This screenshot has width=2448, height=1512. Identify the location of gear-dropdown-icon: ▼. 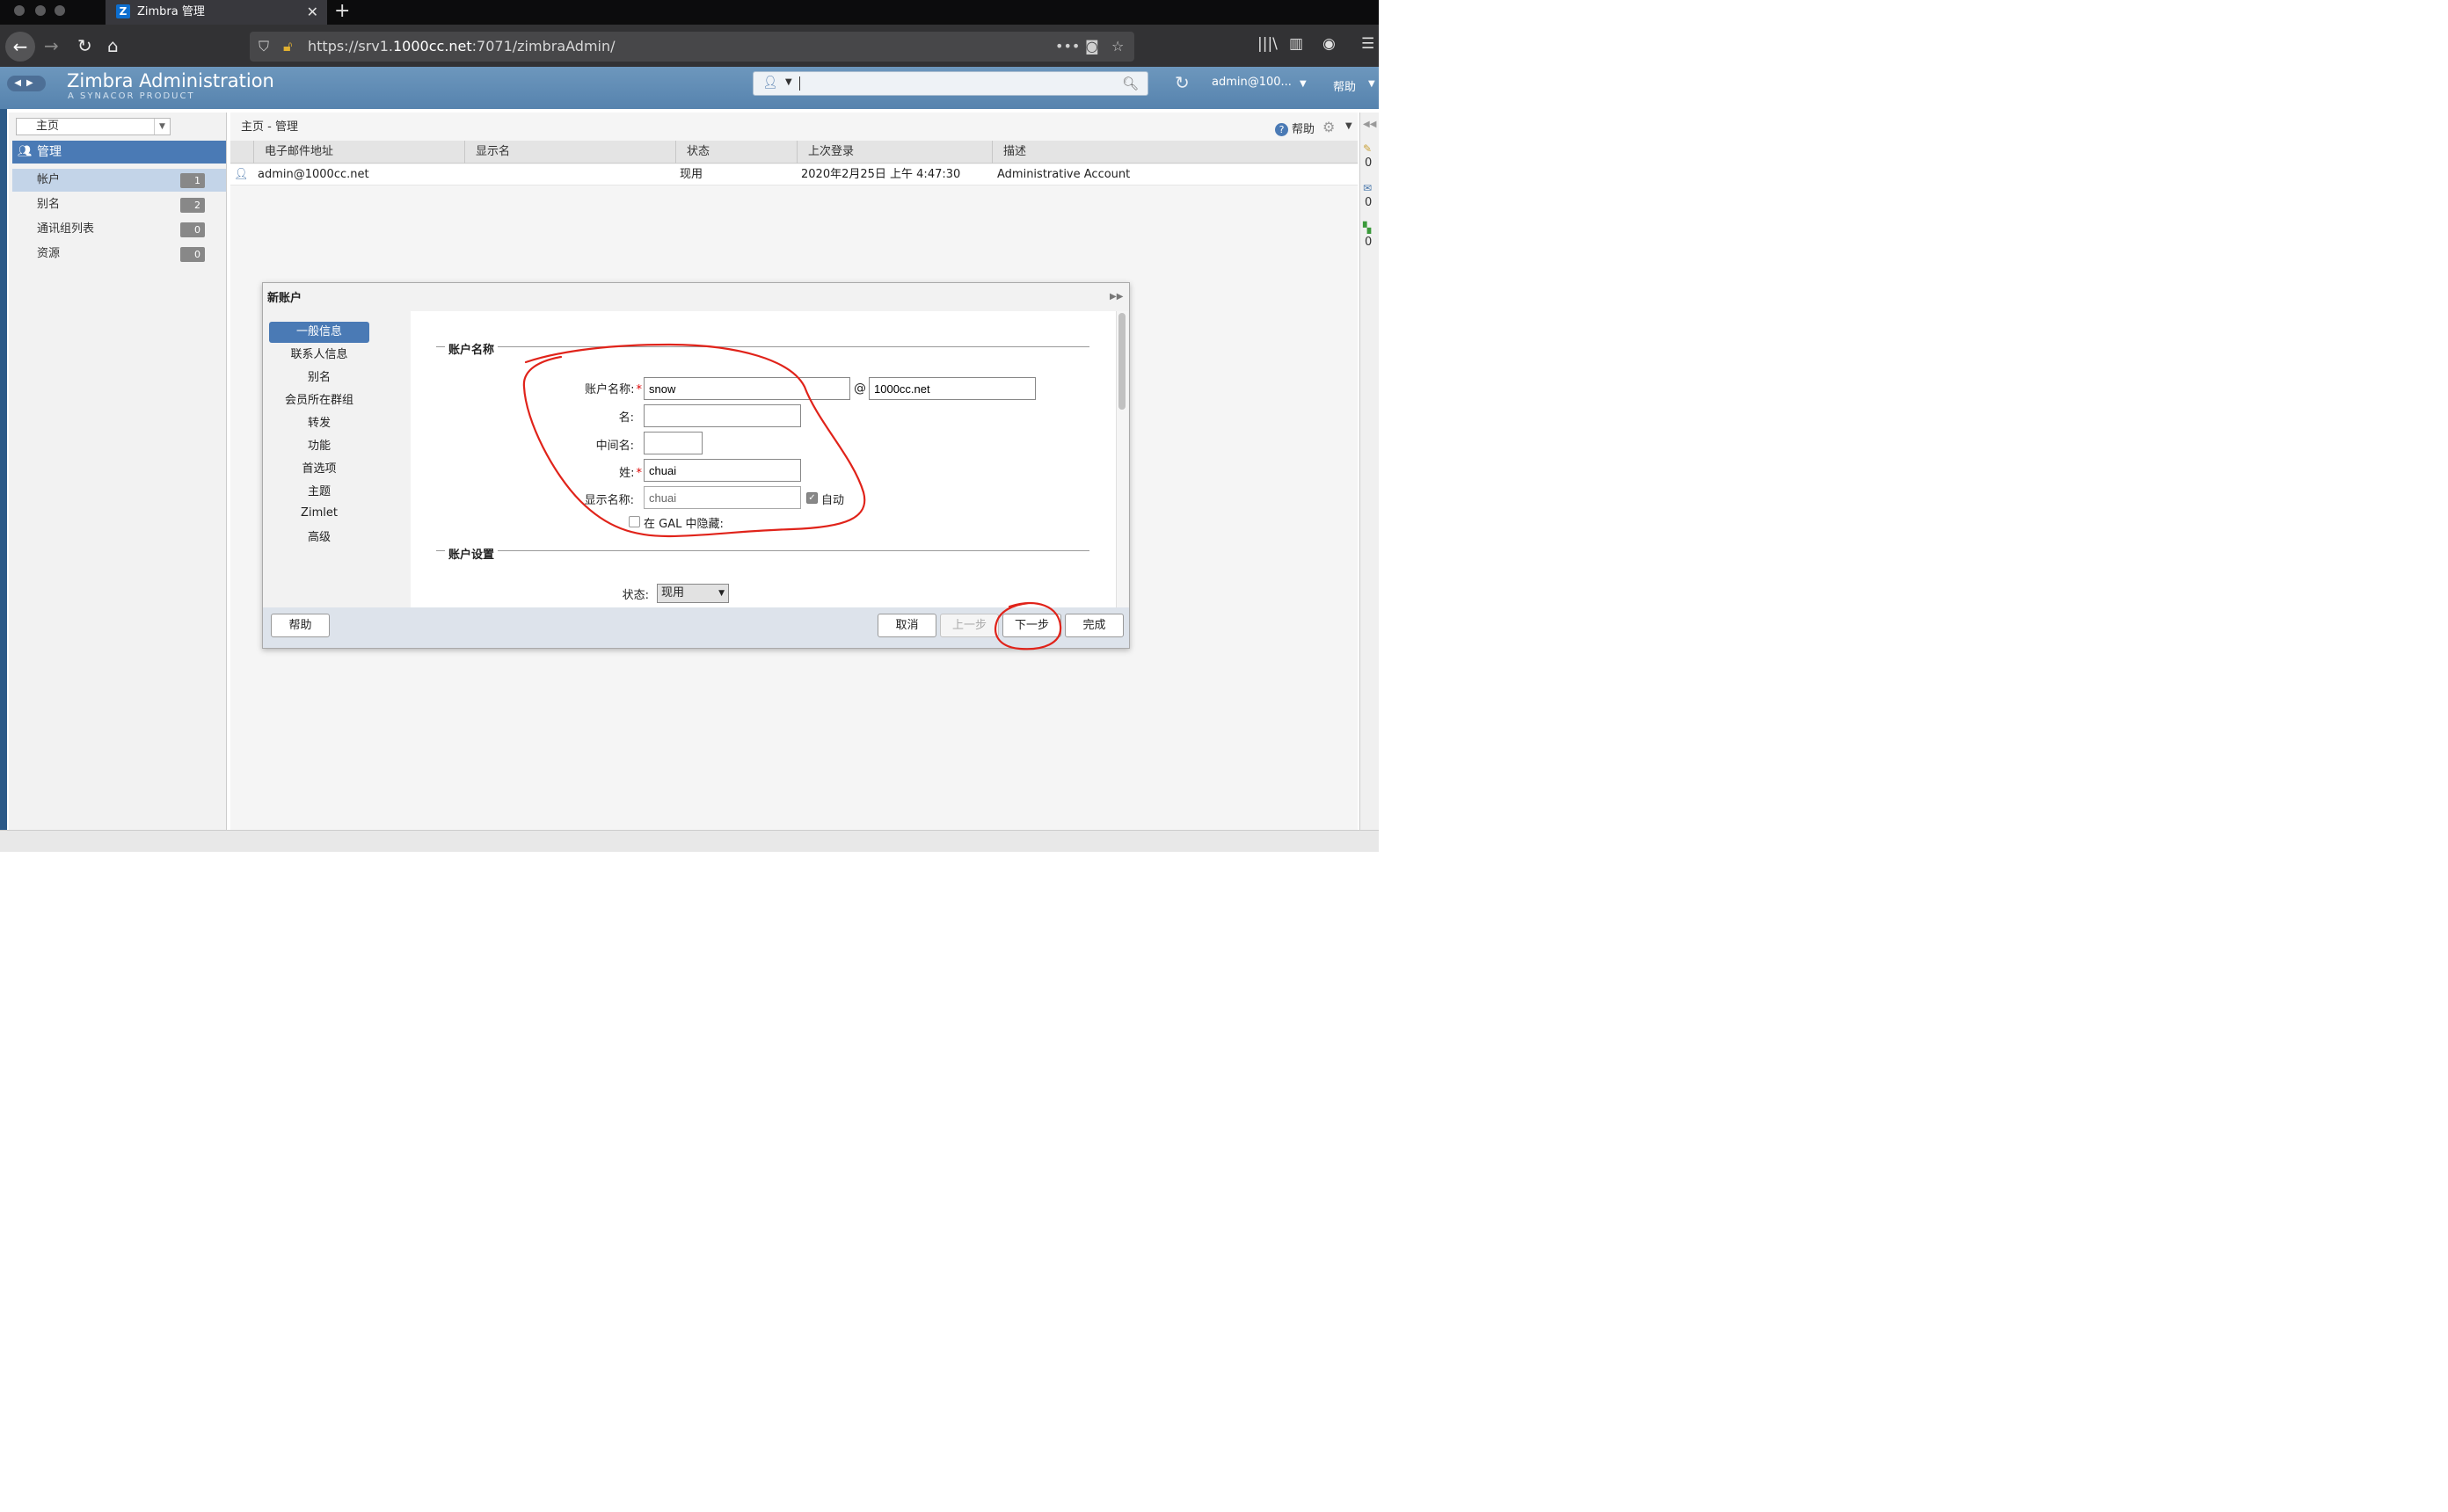
(1348, 126).